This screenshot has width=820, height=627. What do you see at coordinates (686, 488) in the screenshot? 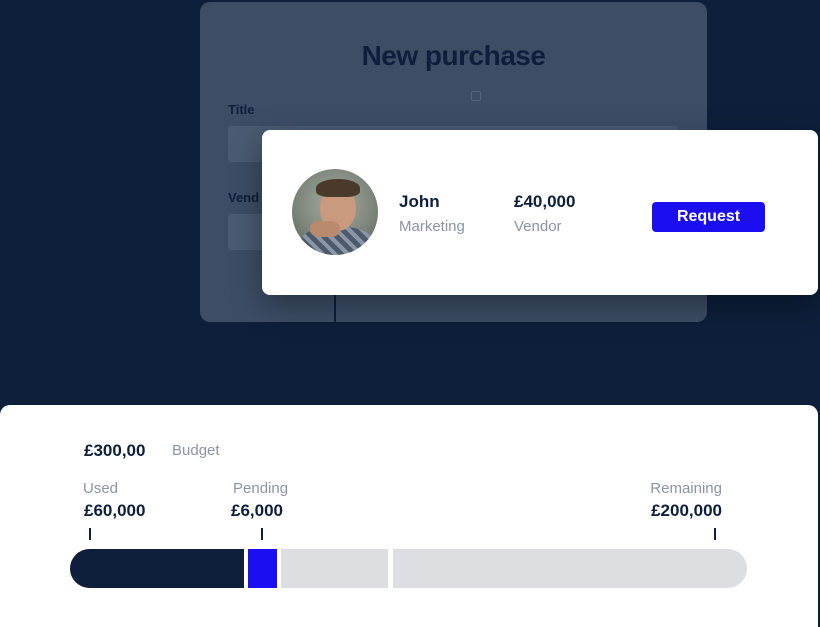
I see `remaining-label: Remaining` at bounding box center [686, 488].